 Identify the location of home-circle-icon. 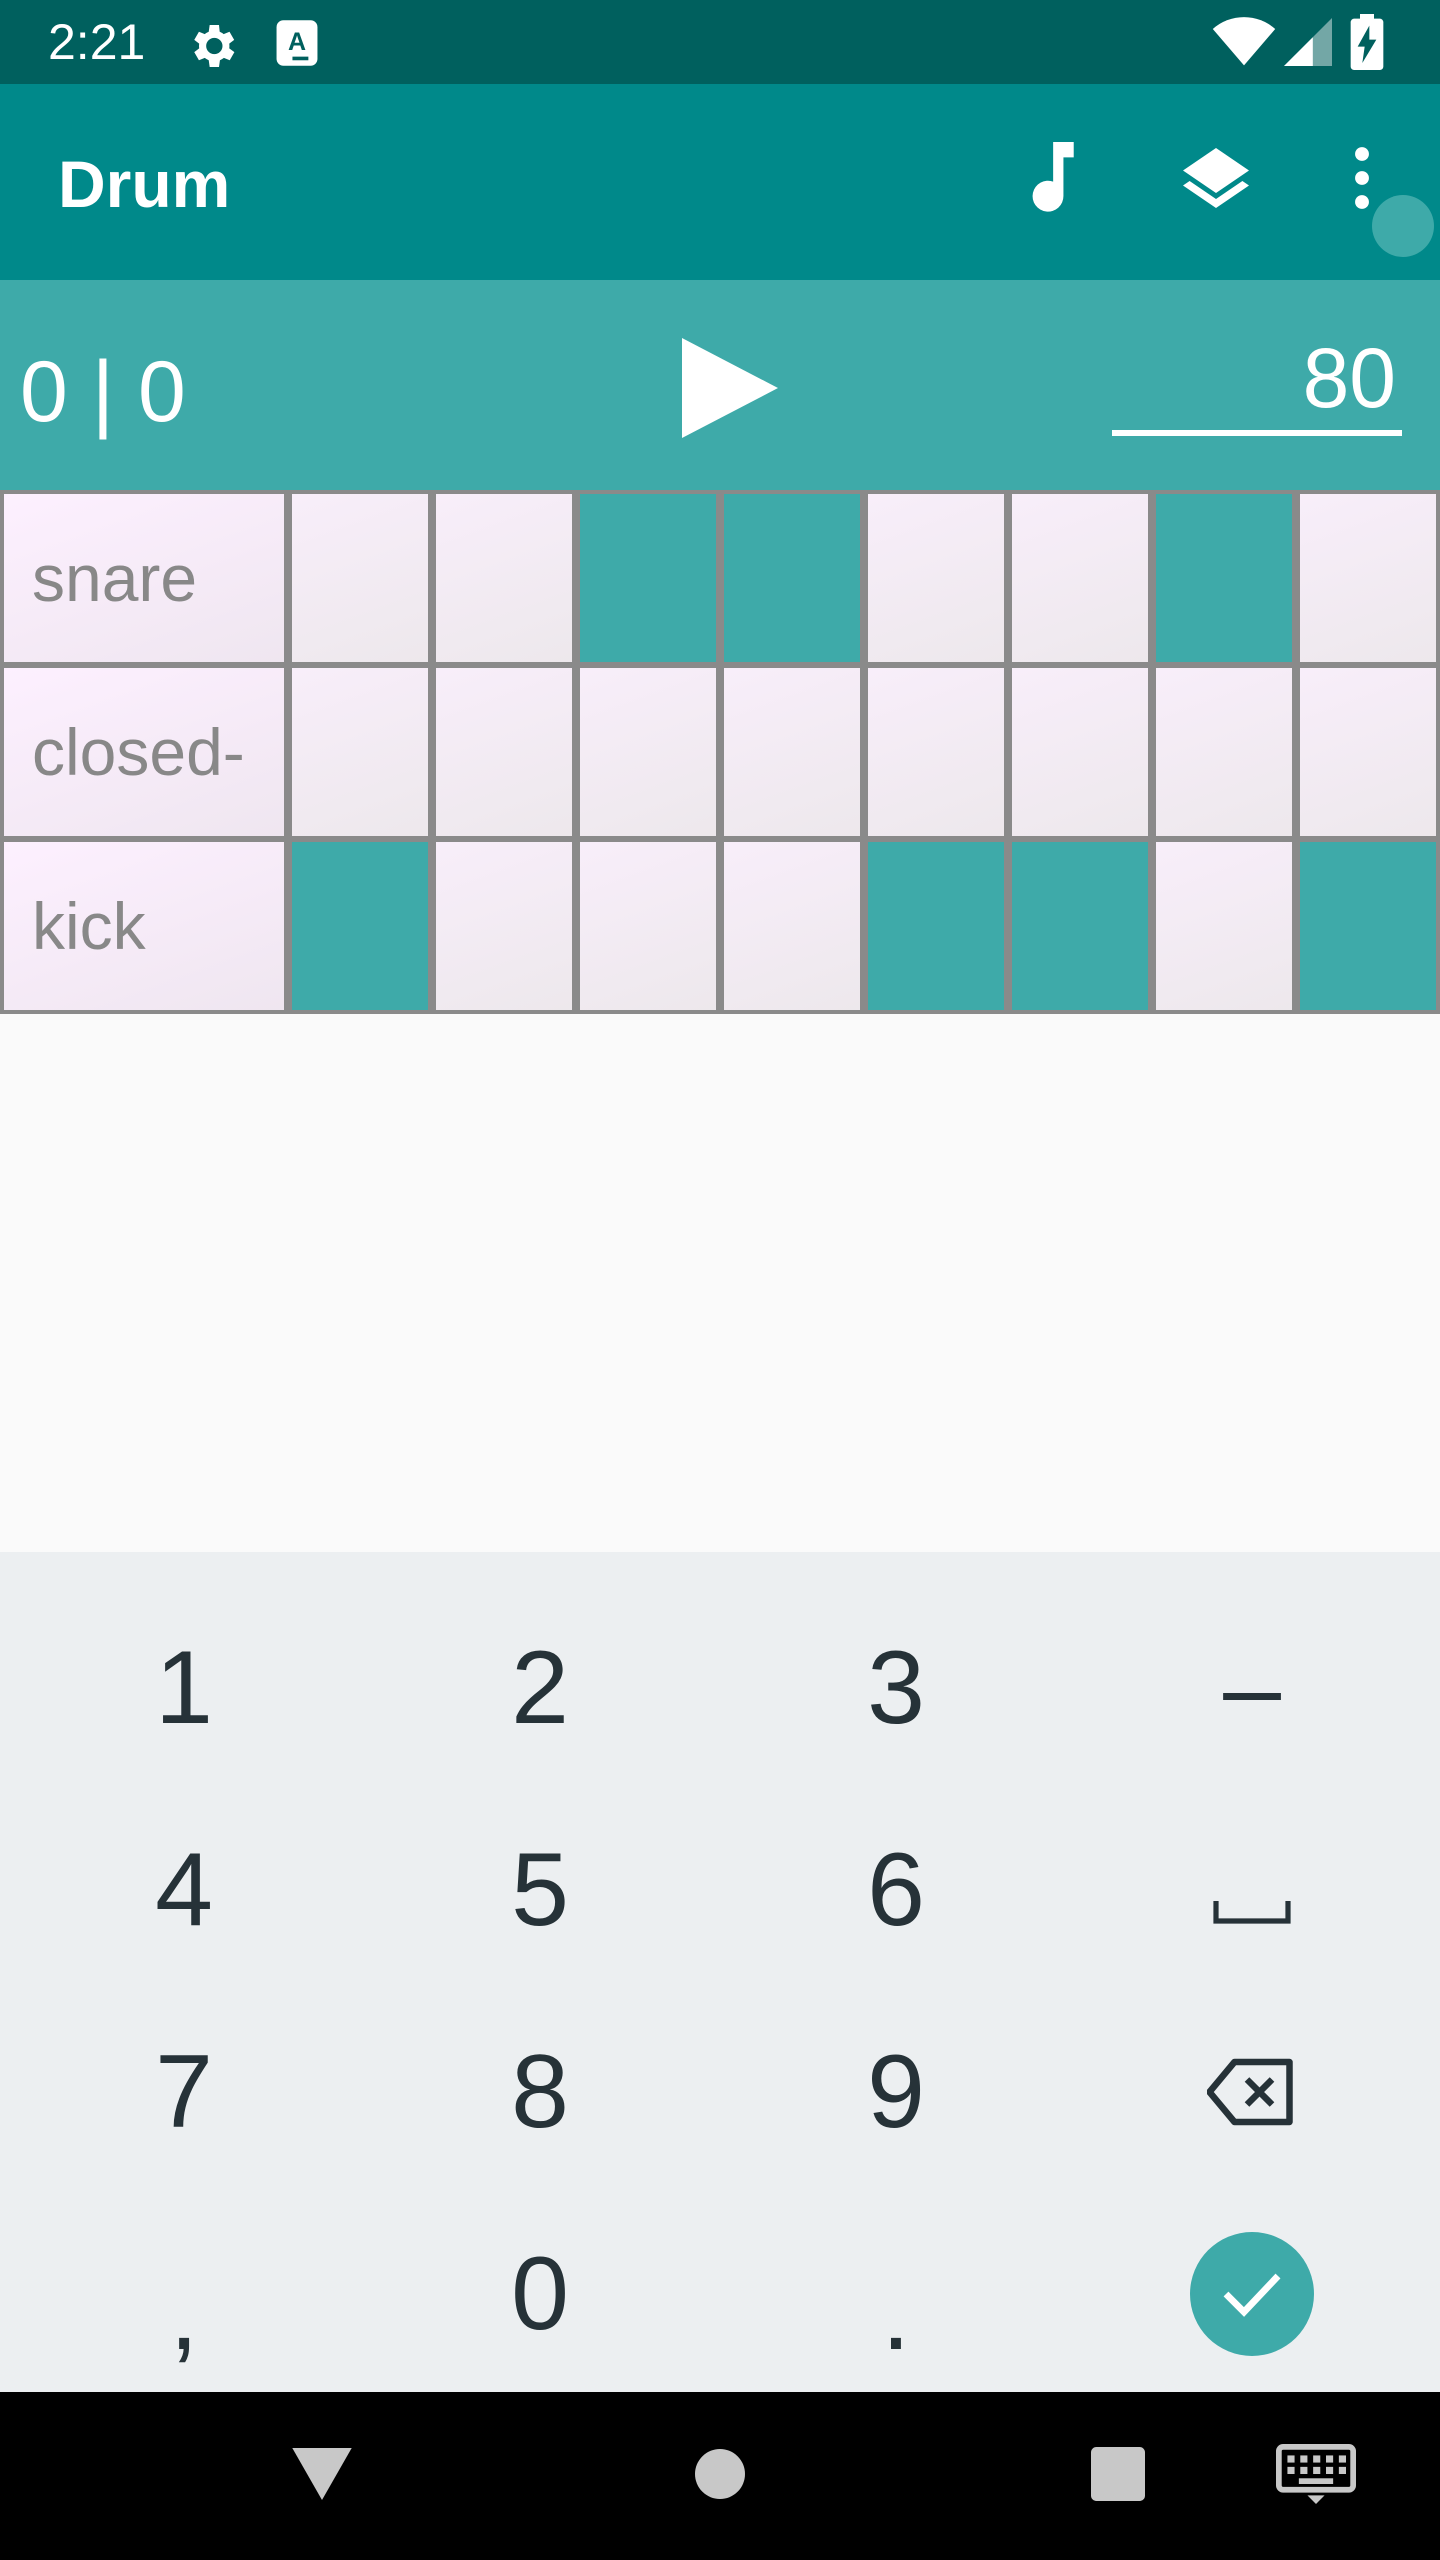
(720, 2476).